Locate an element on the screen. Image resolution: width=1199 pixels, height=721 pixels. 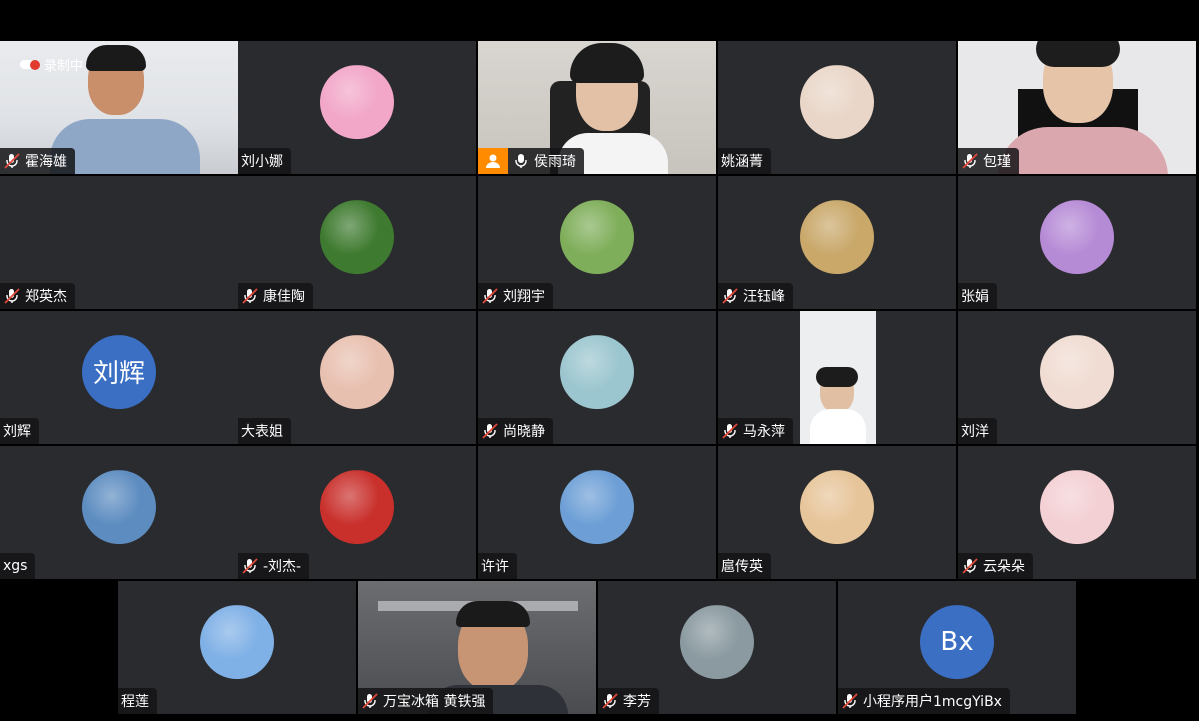
participant-name: 扈传英 is located at coordinates (742, 567).